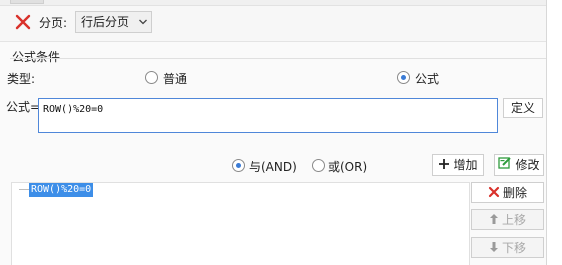  What do you see at coordinates (546, 132) in the screenshot?
I see `right-divider` at bounding box center [546, 132].